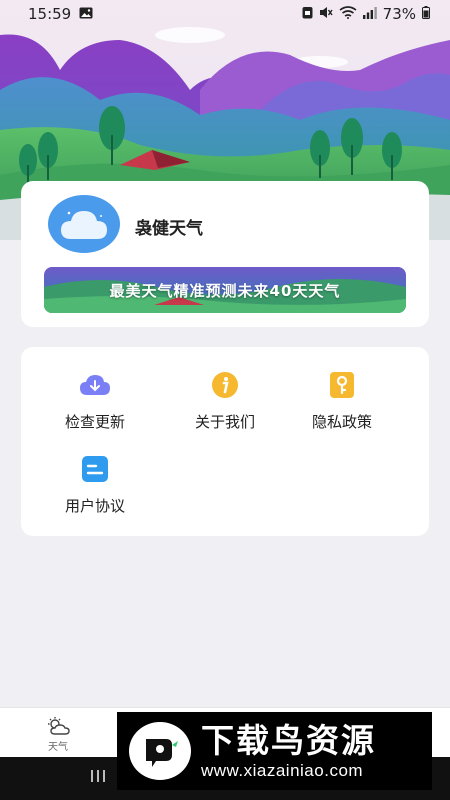 This screenshot has height=800, width=450. I want to click on menu-label: 关于我们, so click(224, 422).